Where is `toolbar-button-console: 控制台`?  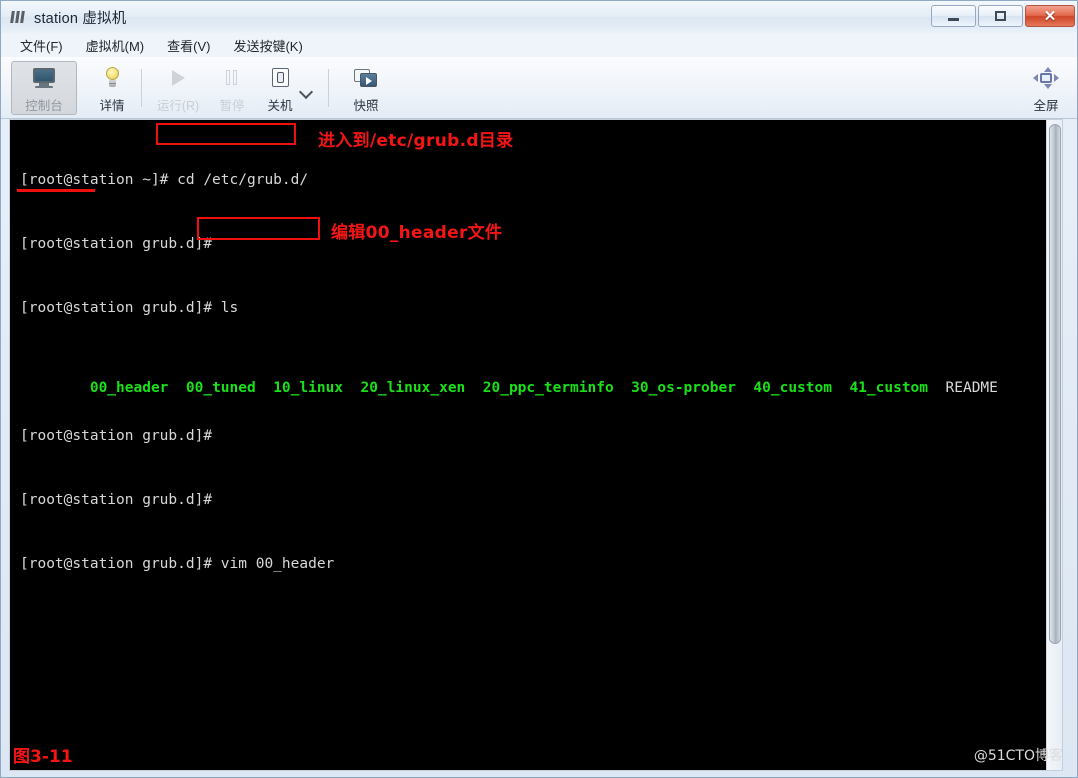 toolbar-button-console: 控制台 is located at coordinates (44, 88).